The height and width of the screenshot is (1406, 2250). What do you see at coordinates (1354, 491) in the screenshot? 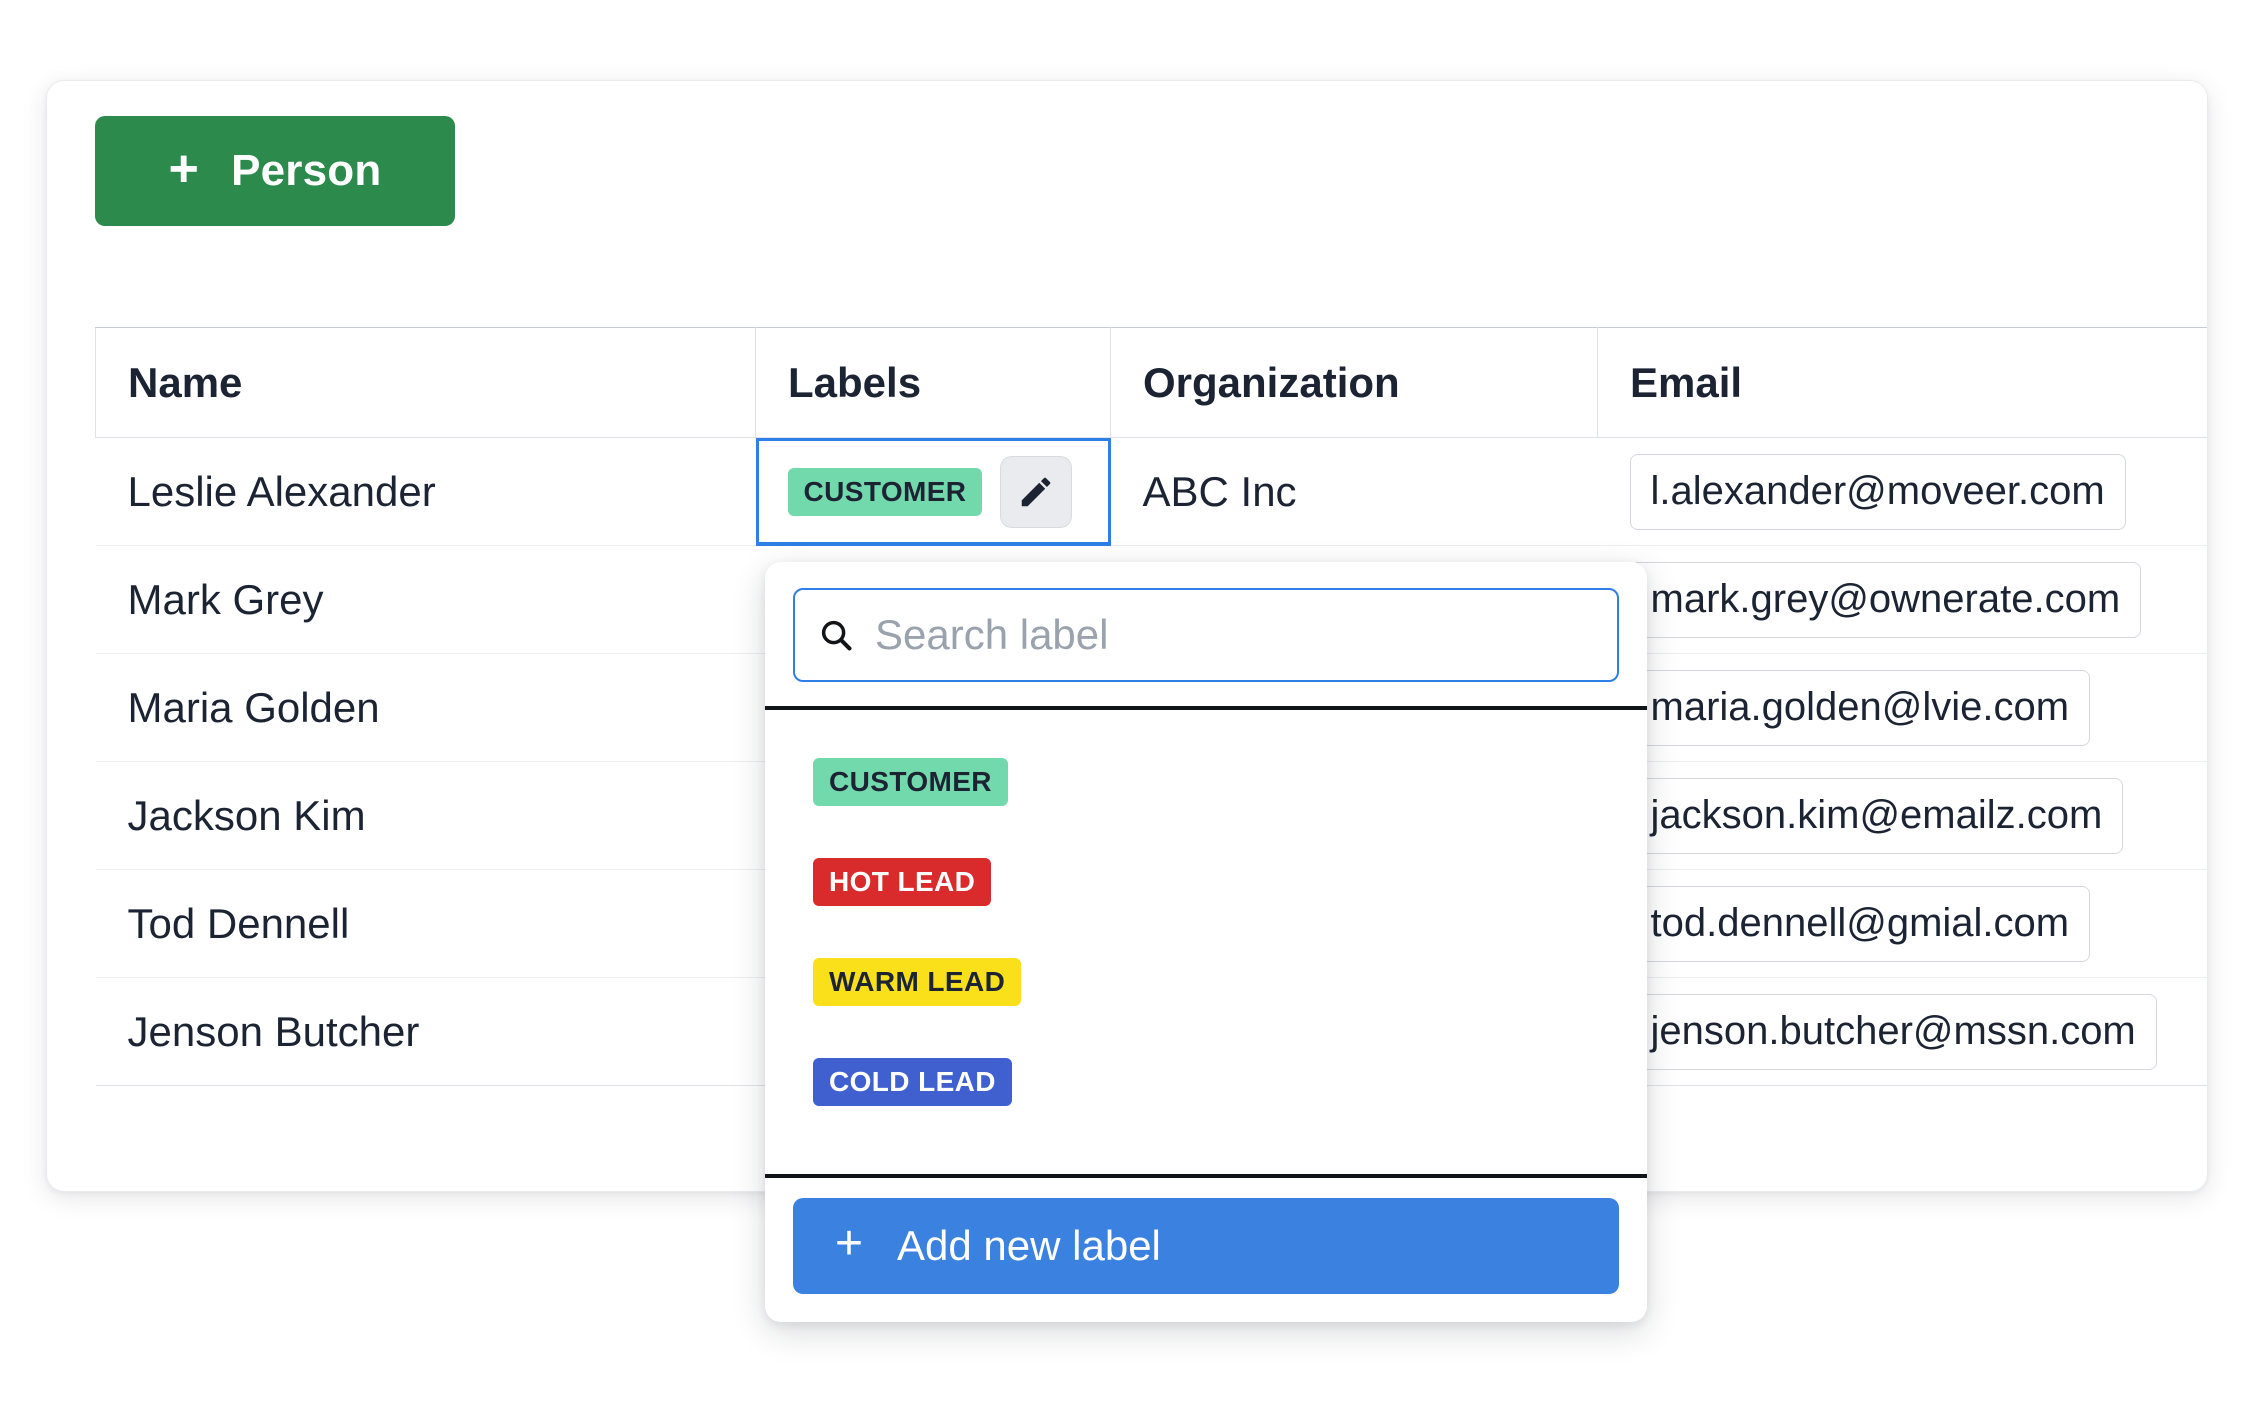
I see `cell-organization: ABC Inc` at bounding box center [1354, 491].